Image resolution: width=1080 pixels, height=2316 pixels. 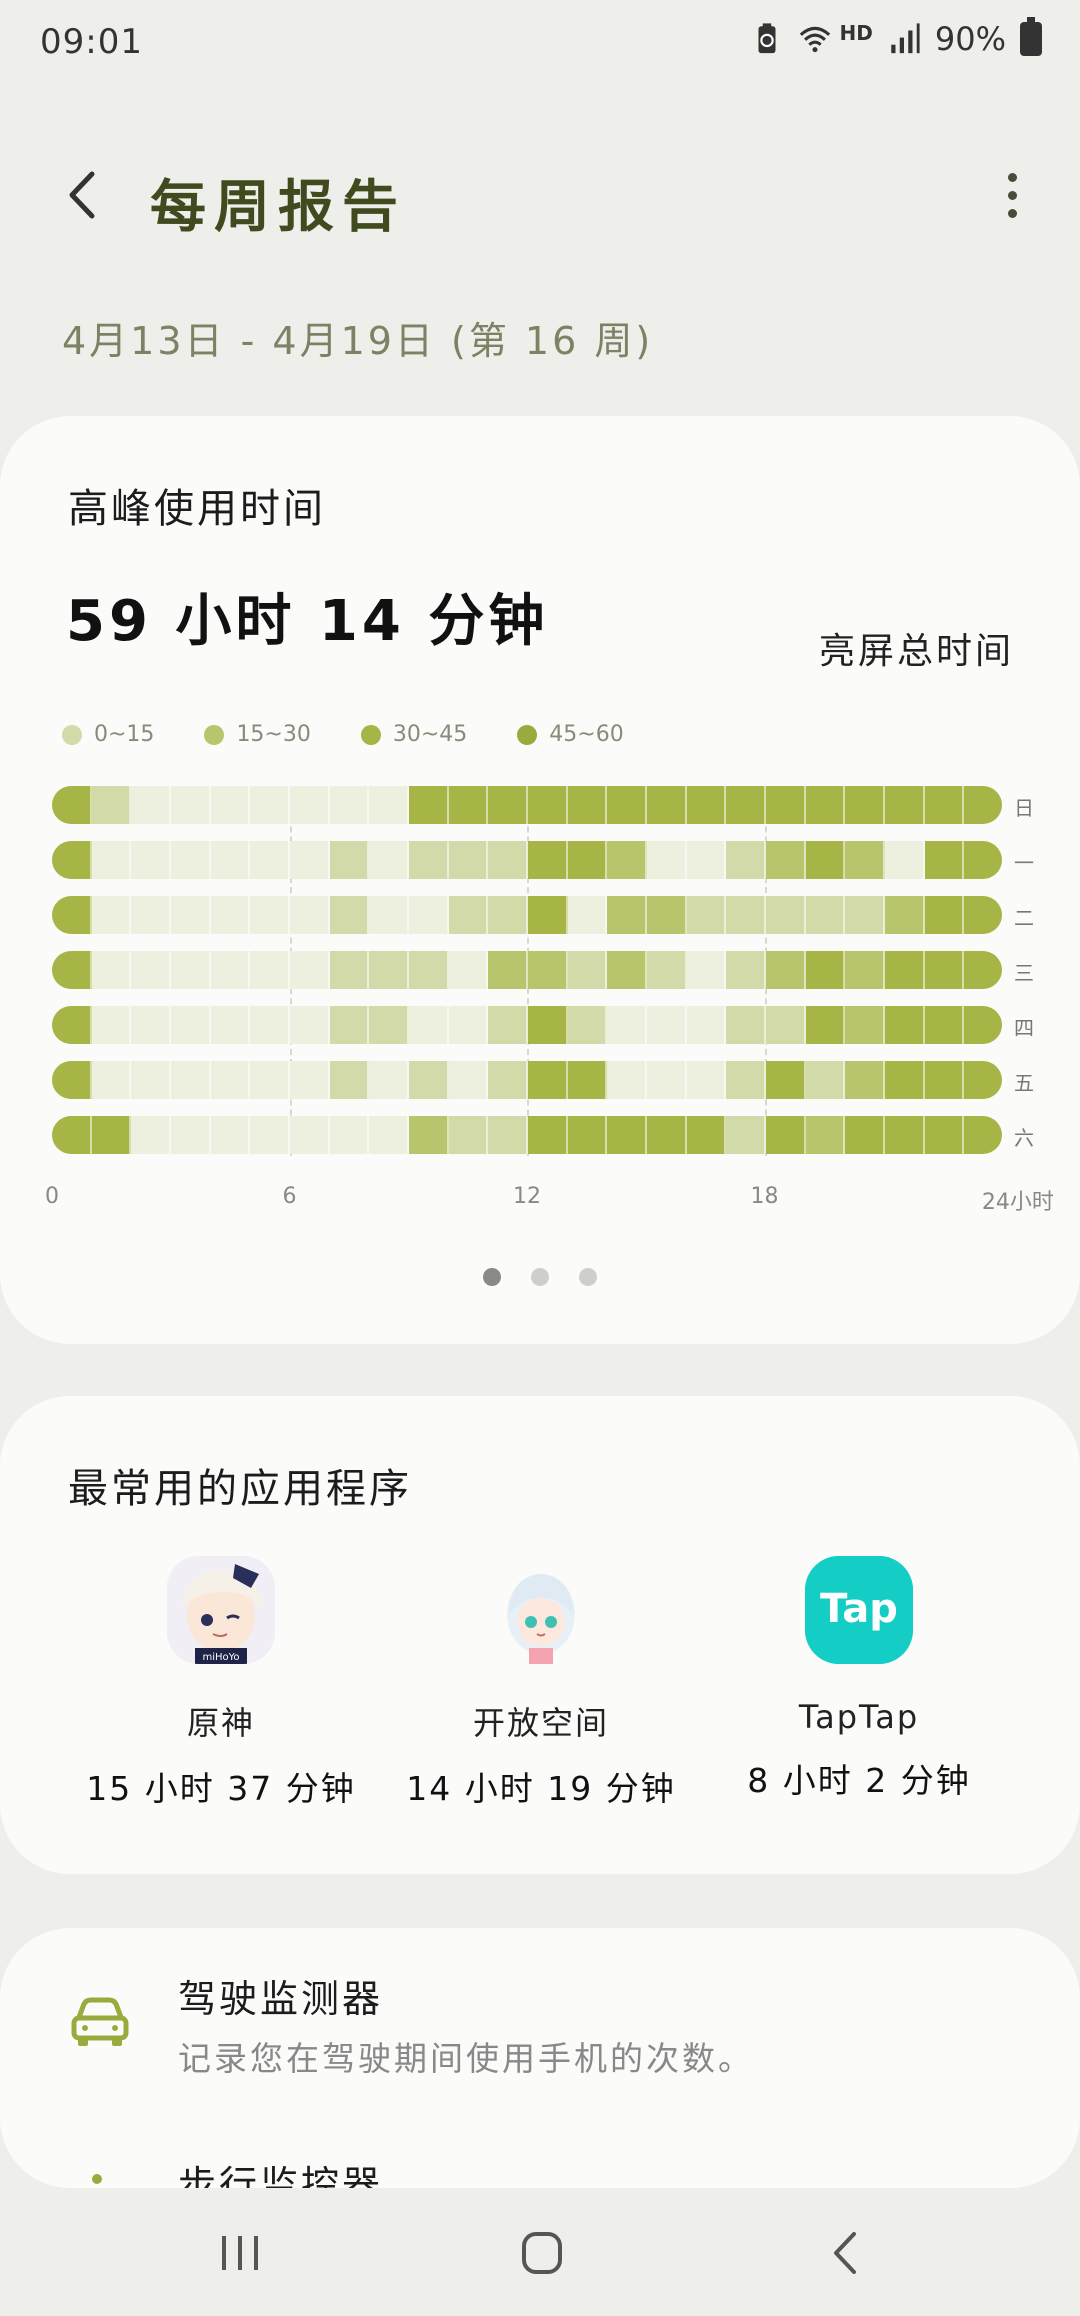 I want to click on drive-monitor-title: 驾驶监测器, so click(x=281, y=1999).